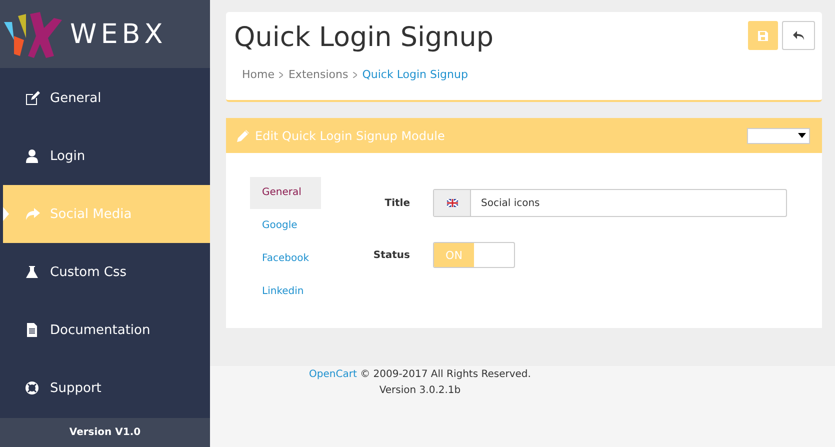 The width and height of the screenshot is (835, 447). What do you see at coordinates (318, 74) in the screenshot?
I see `breadcrumb-link: Extensions` at bounding box center [318, 74].